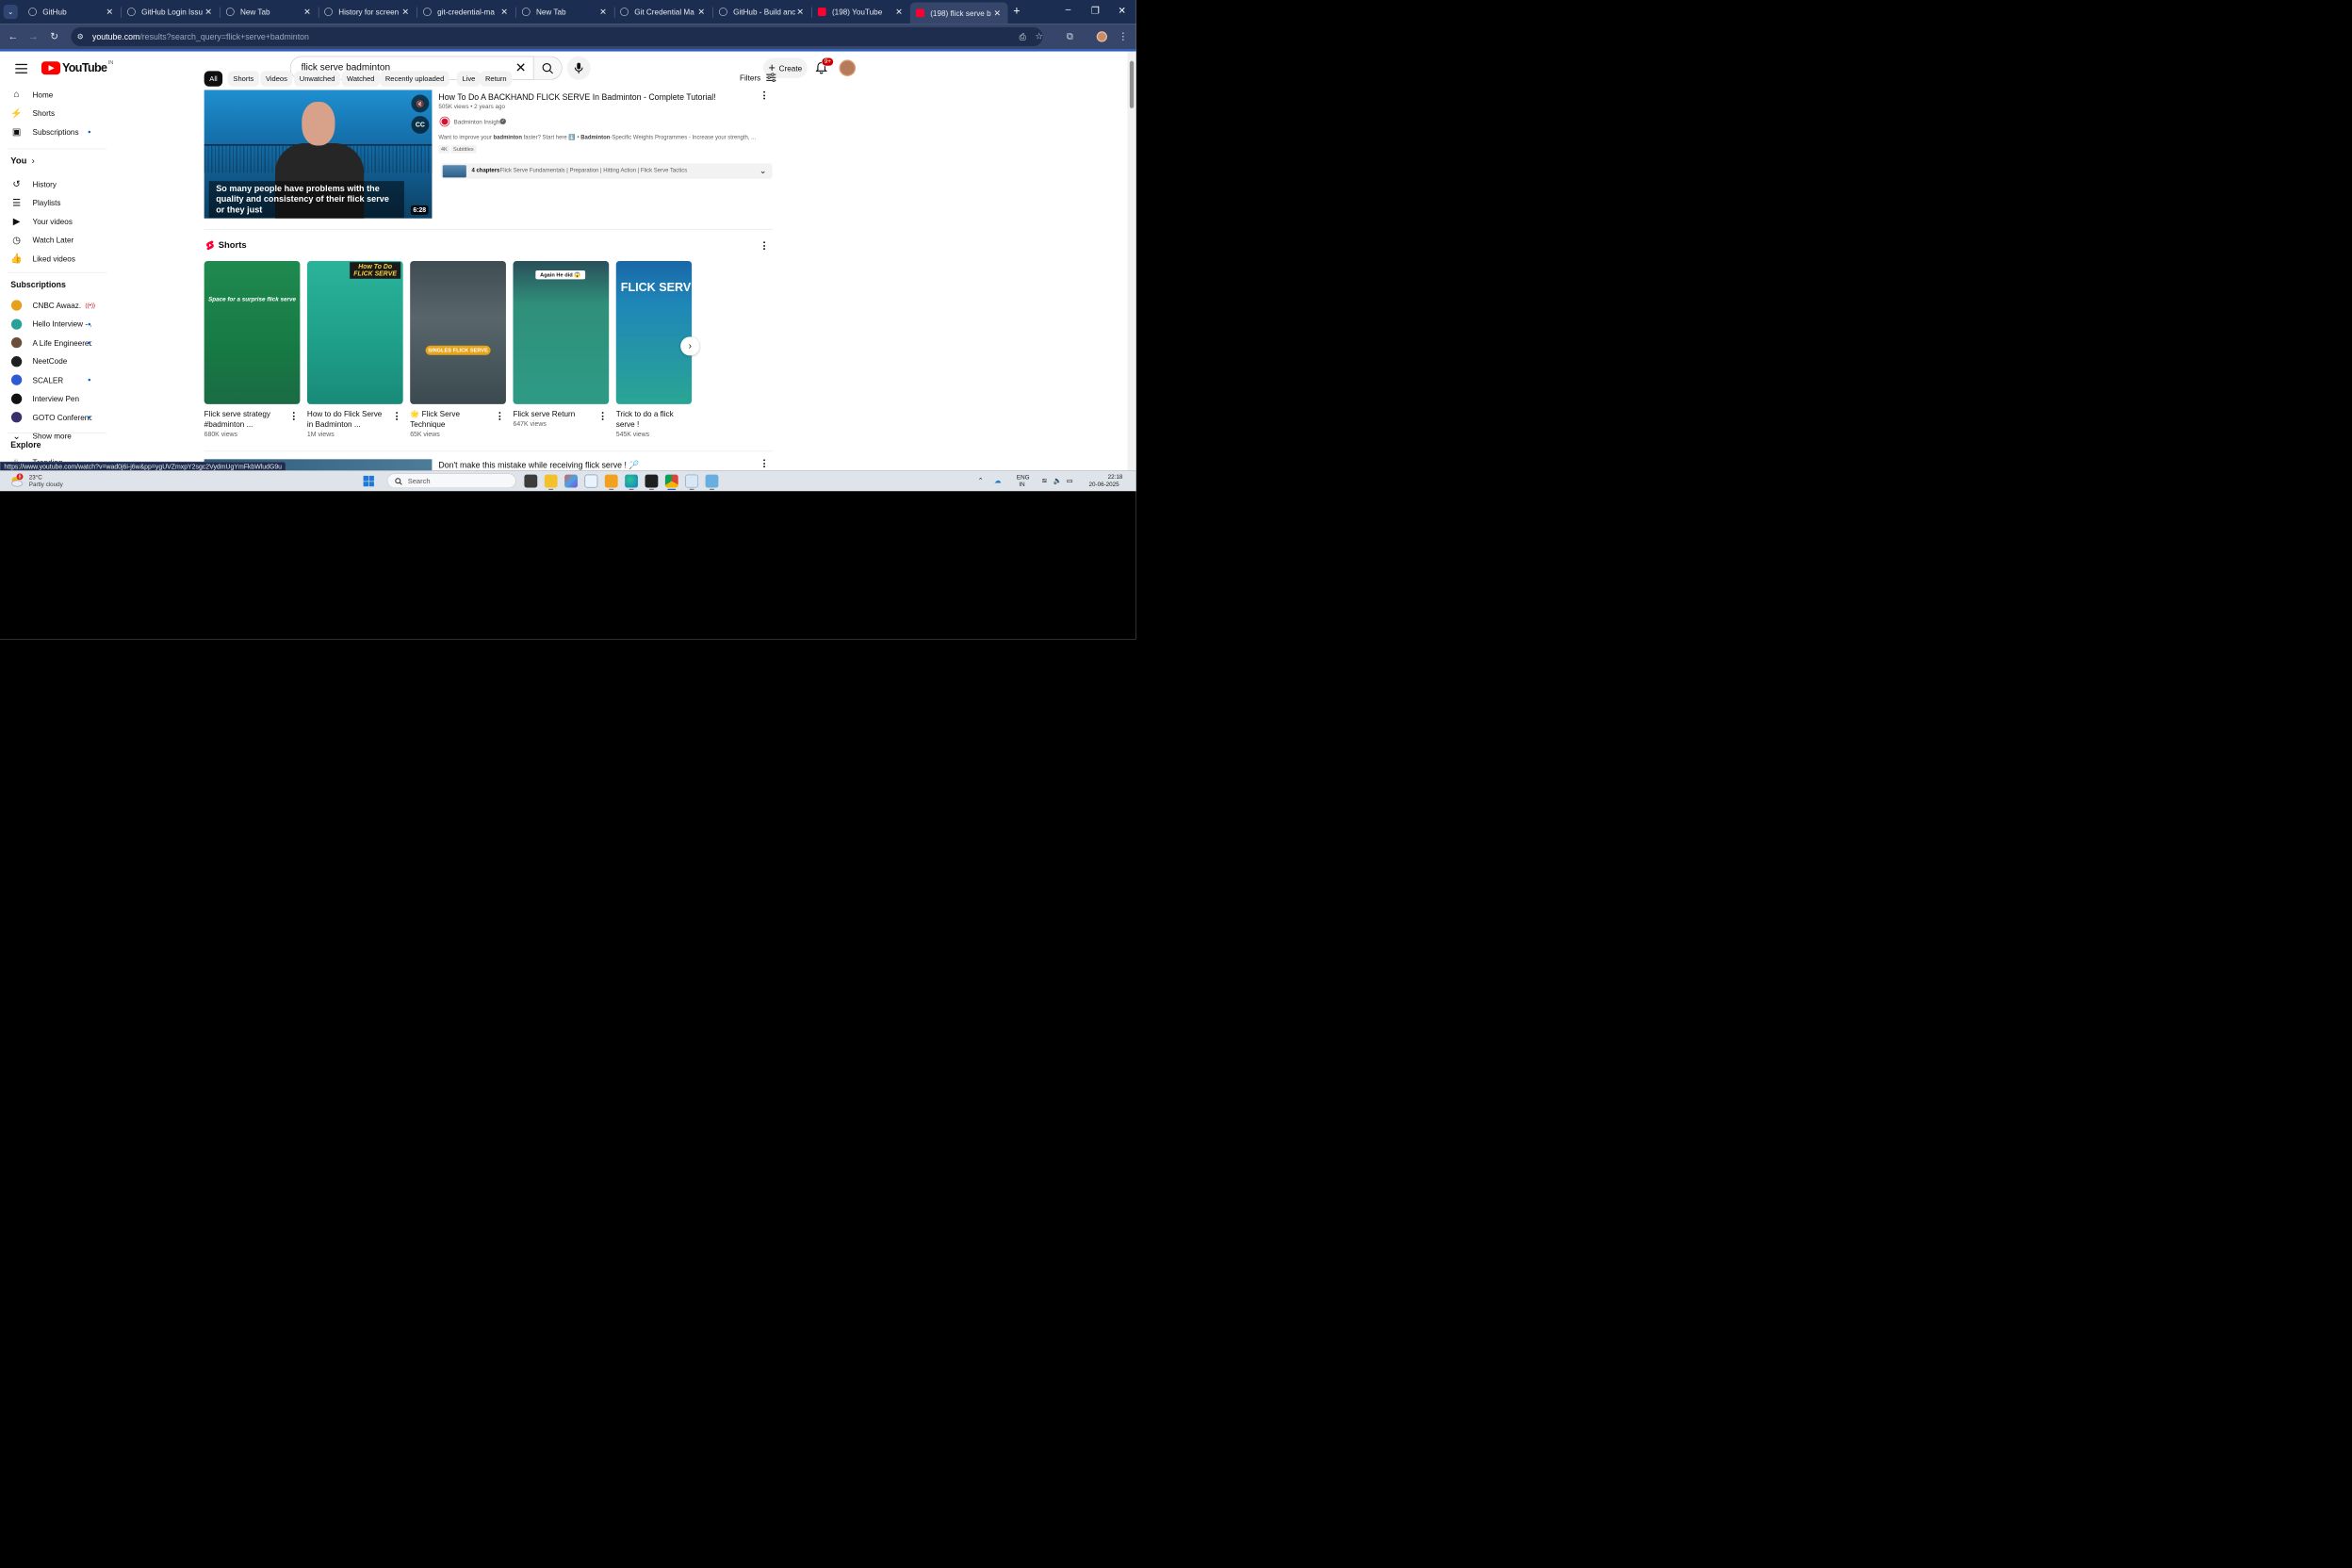  Describe the element at coordinates (252, 332) in the screenshot. I see `short-thumbnail: Space for a surprise flick serve` at that location.